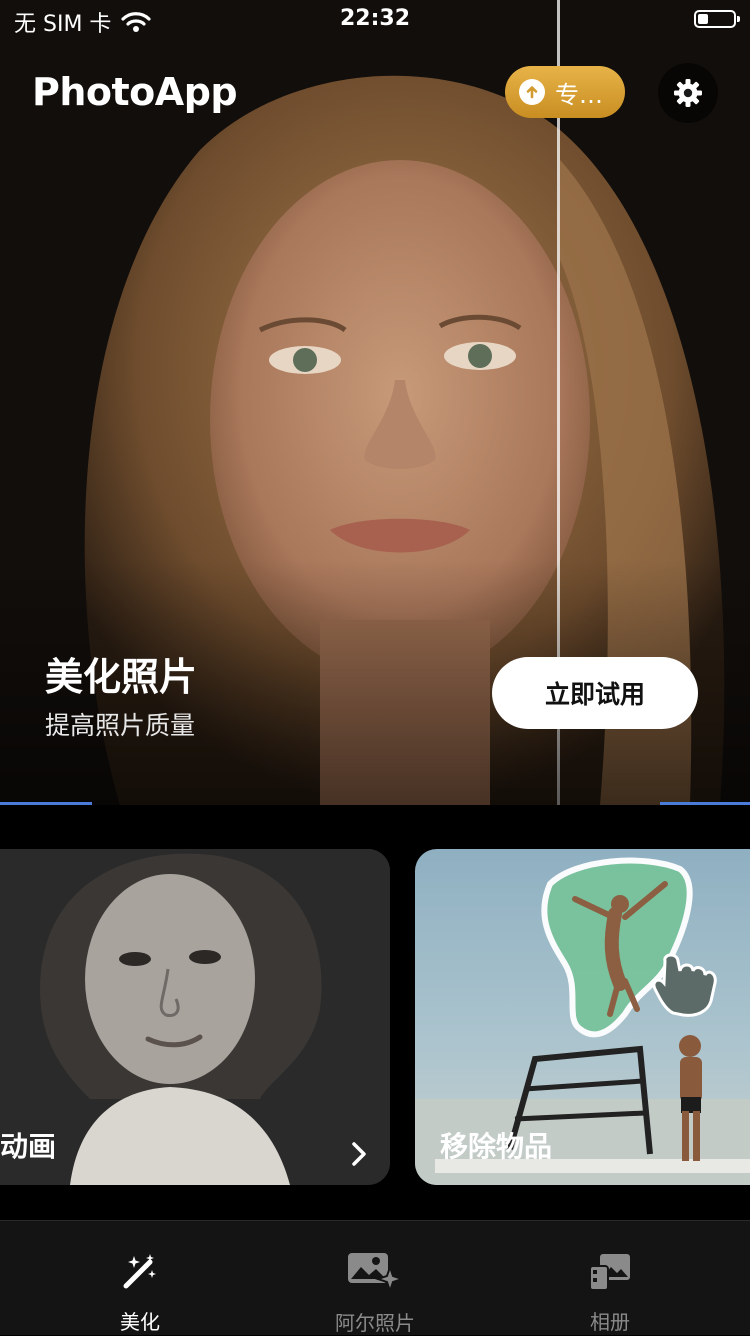  I want to click on settings-button, so click(688, 93).